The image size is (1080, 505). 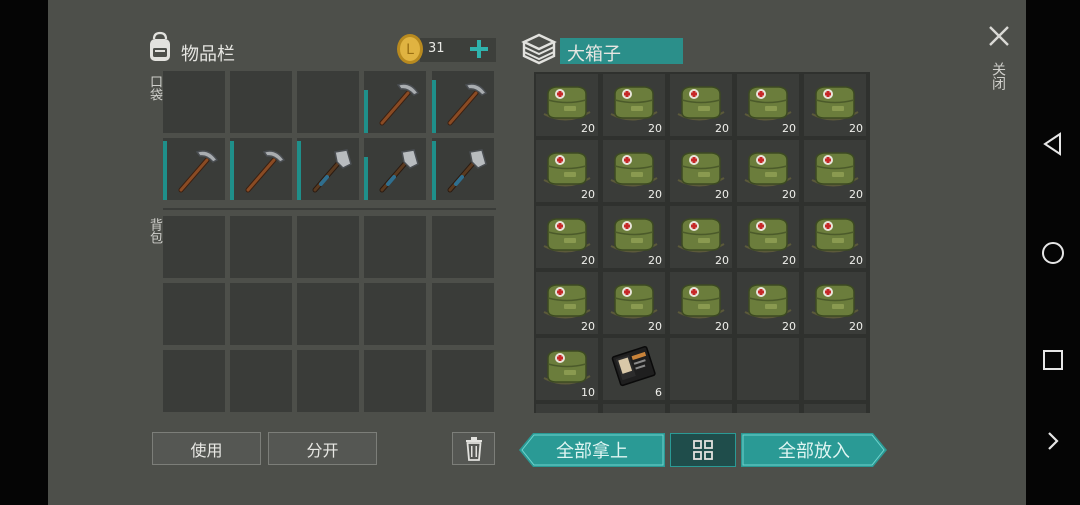 I want to click on coin-count: 31, so click(x=436, y=48).